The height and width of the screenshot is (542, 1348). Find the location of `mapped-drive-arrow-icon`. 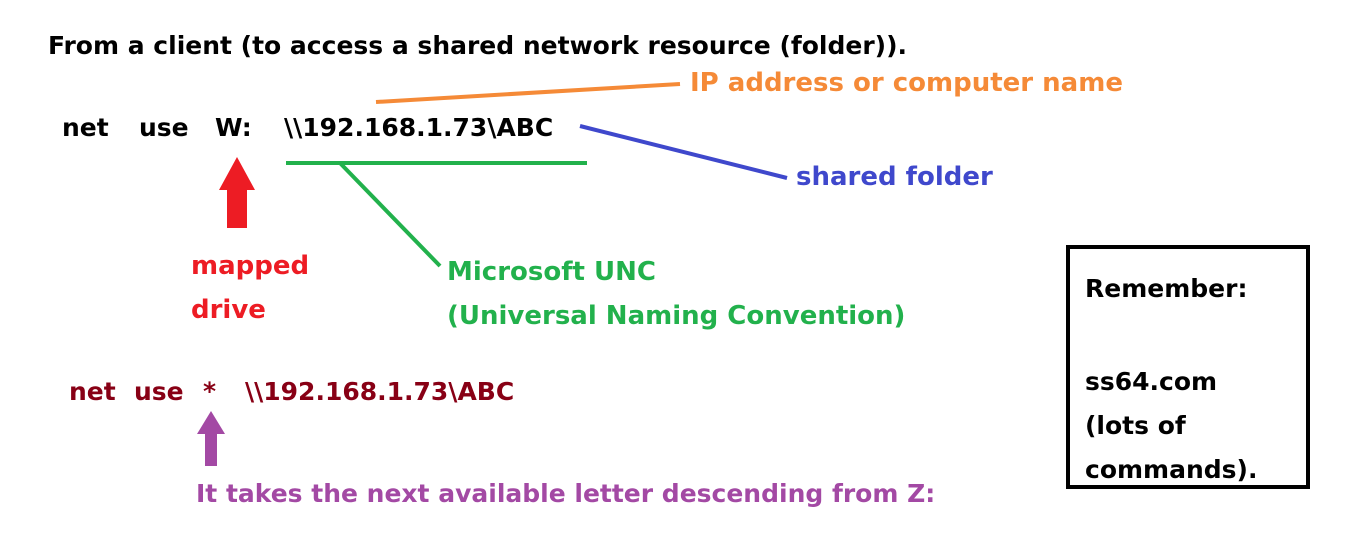

mapped-drive-arrow-icon is located at coordinates (237, 192).